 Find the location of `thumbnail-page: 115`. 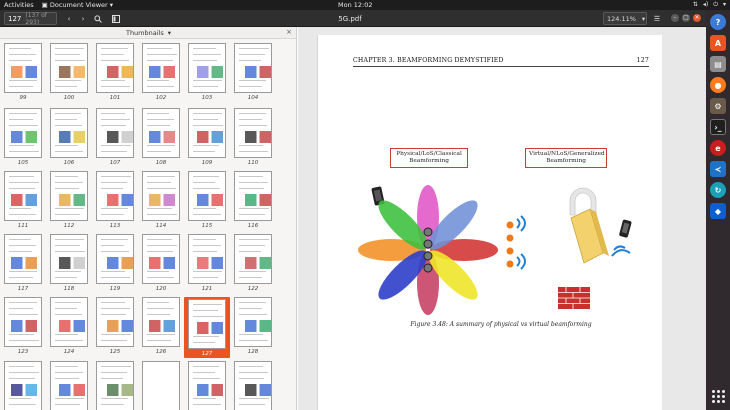

thumbnail-page: 115 is located at coordinates (207, 200).